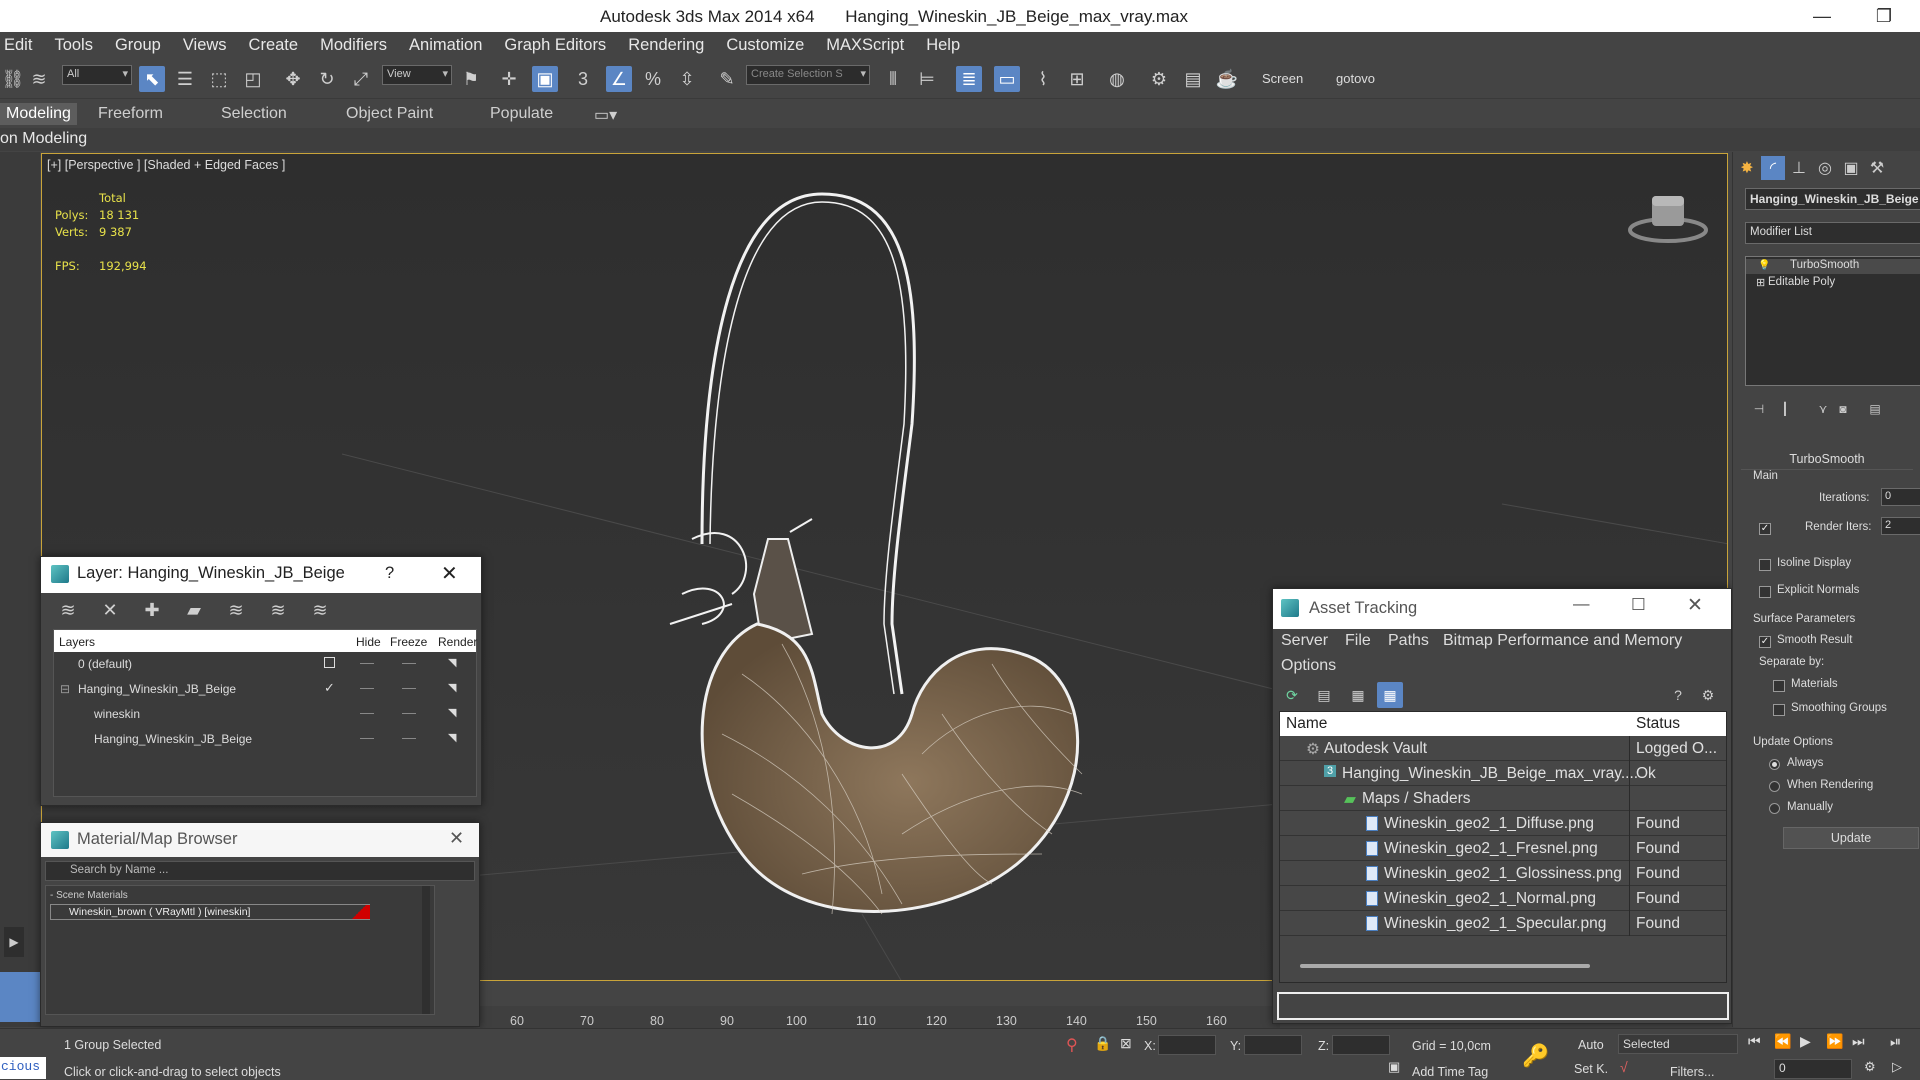 The width and height of the screenshot is (1920, 1080). I want to click on menu-modifiers: Modifiers, so click(353, 45).